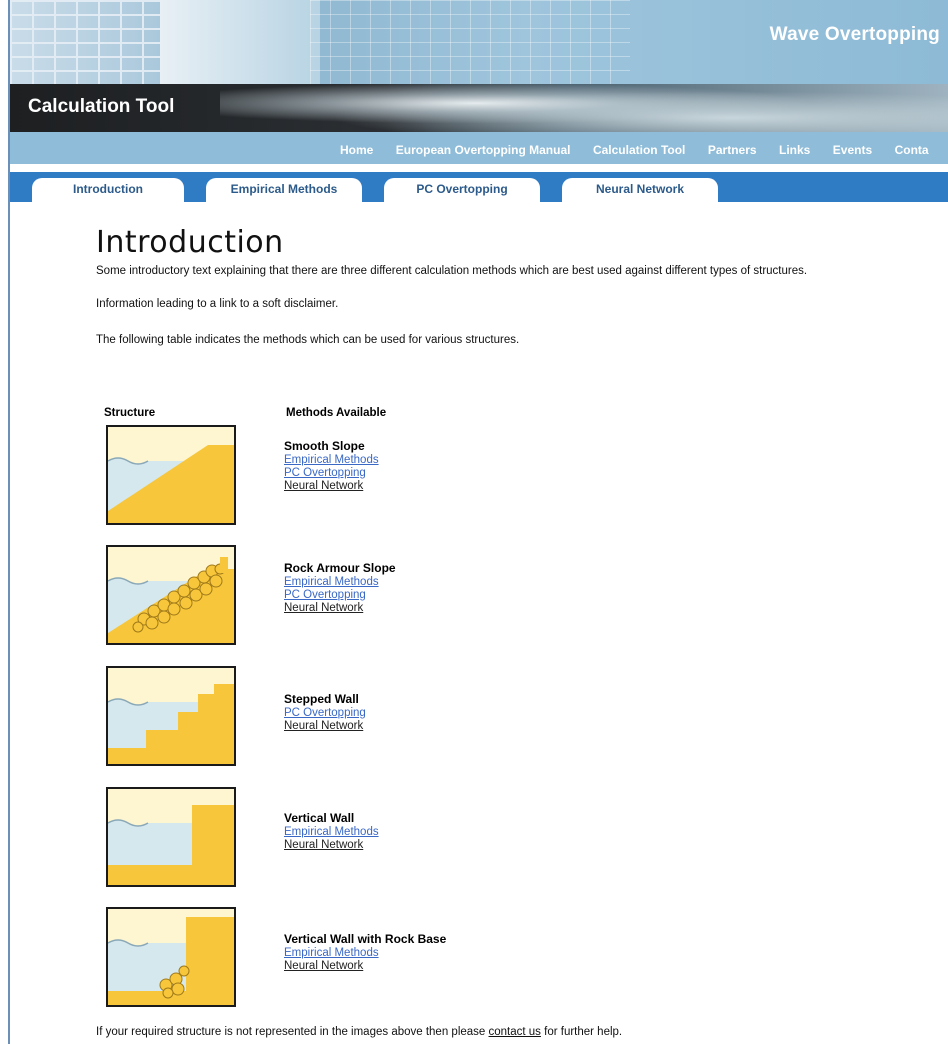 The image size is (948, 1044). I want to click on nav-links: Links, so click(794, 150).